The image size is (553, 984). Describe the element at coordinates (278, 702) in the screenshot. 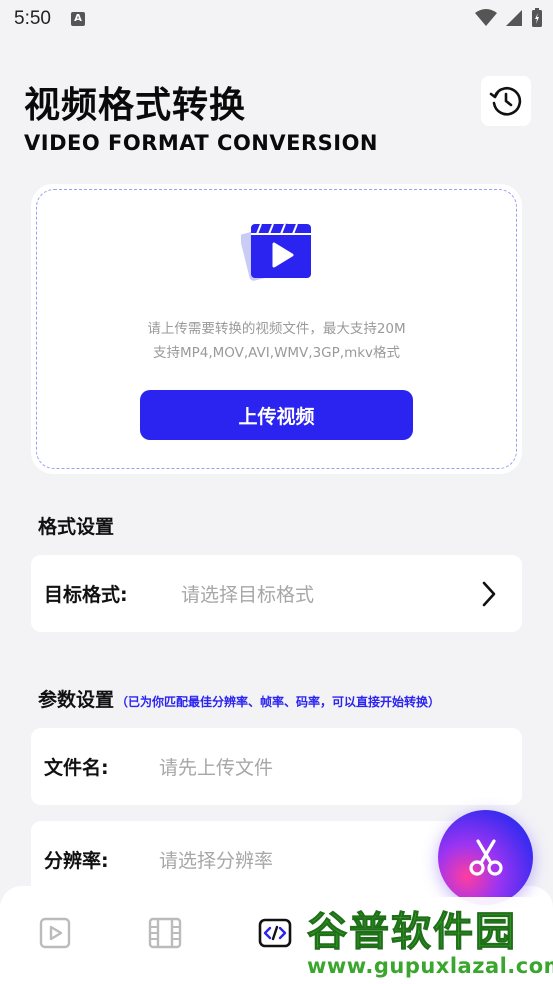

I see `params-section-note: （已为你匹配最佳分辨率、帧率、码率，可以直接开始转换）` at that location.